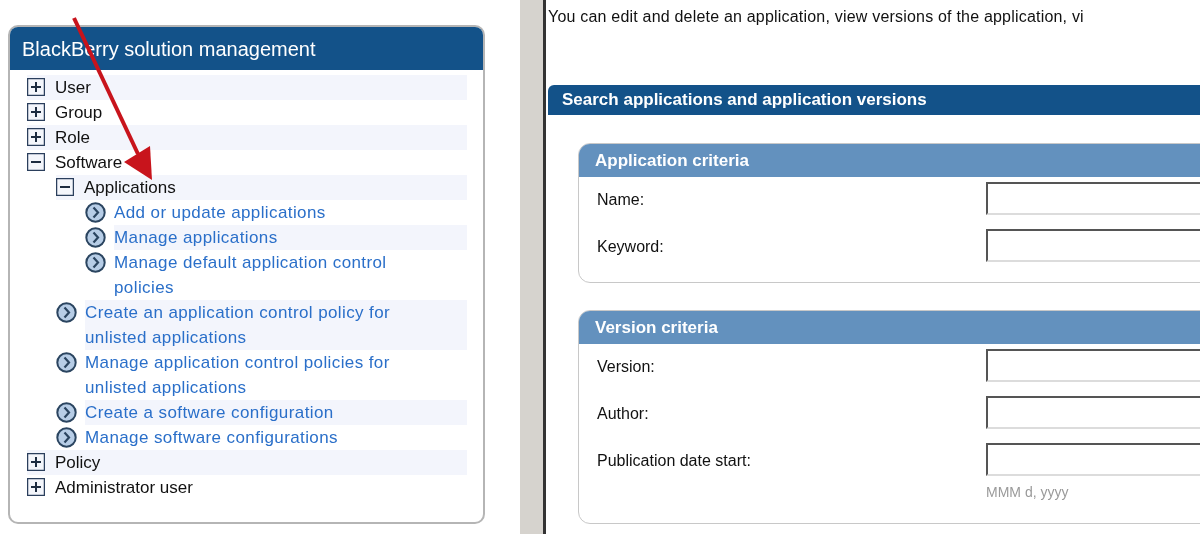 This screenshot has height=534, width=1200. I want to click on field-label: Publication date start:, so click(674, 461).